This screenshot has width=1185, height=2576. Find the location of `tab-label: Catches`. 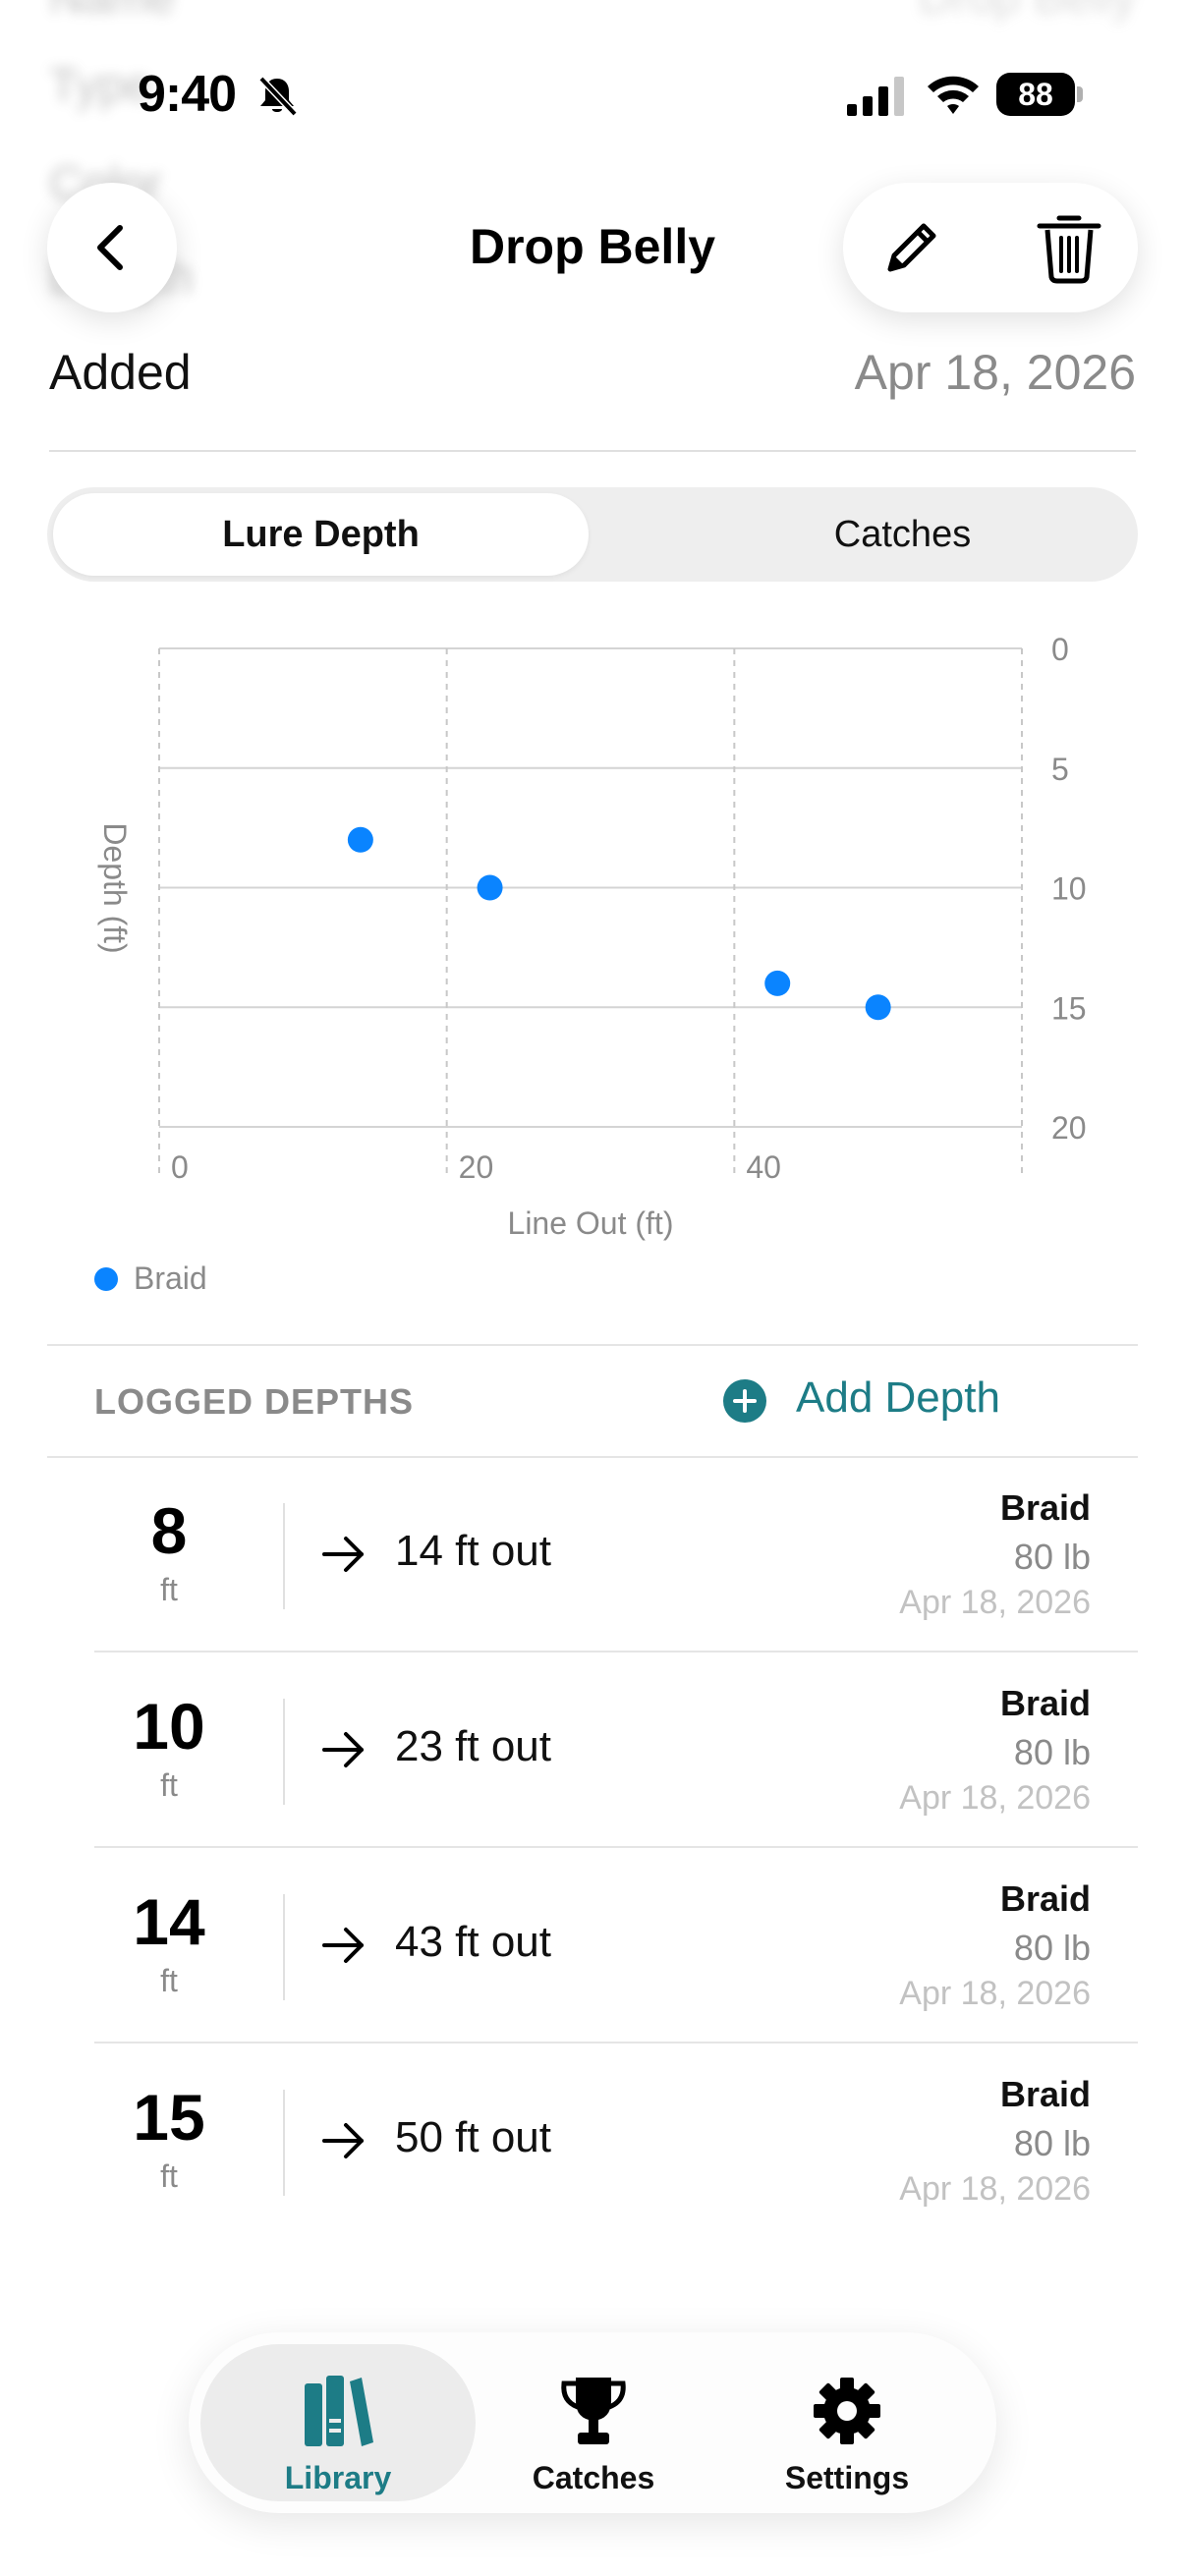

tab-label: Catches is located at coordinates (594, 2477).